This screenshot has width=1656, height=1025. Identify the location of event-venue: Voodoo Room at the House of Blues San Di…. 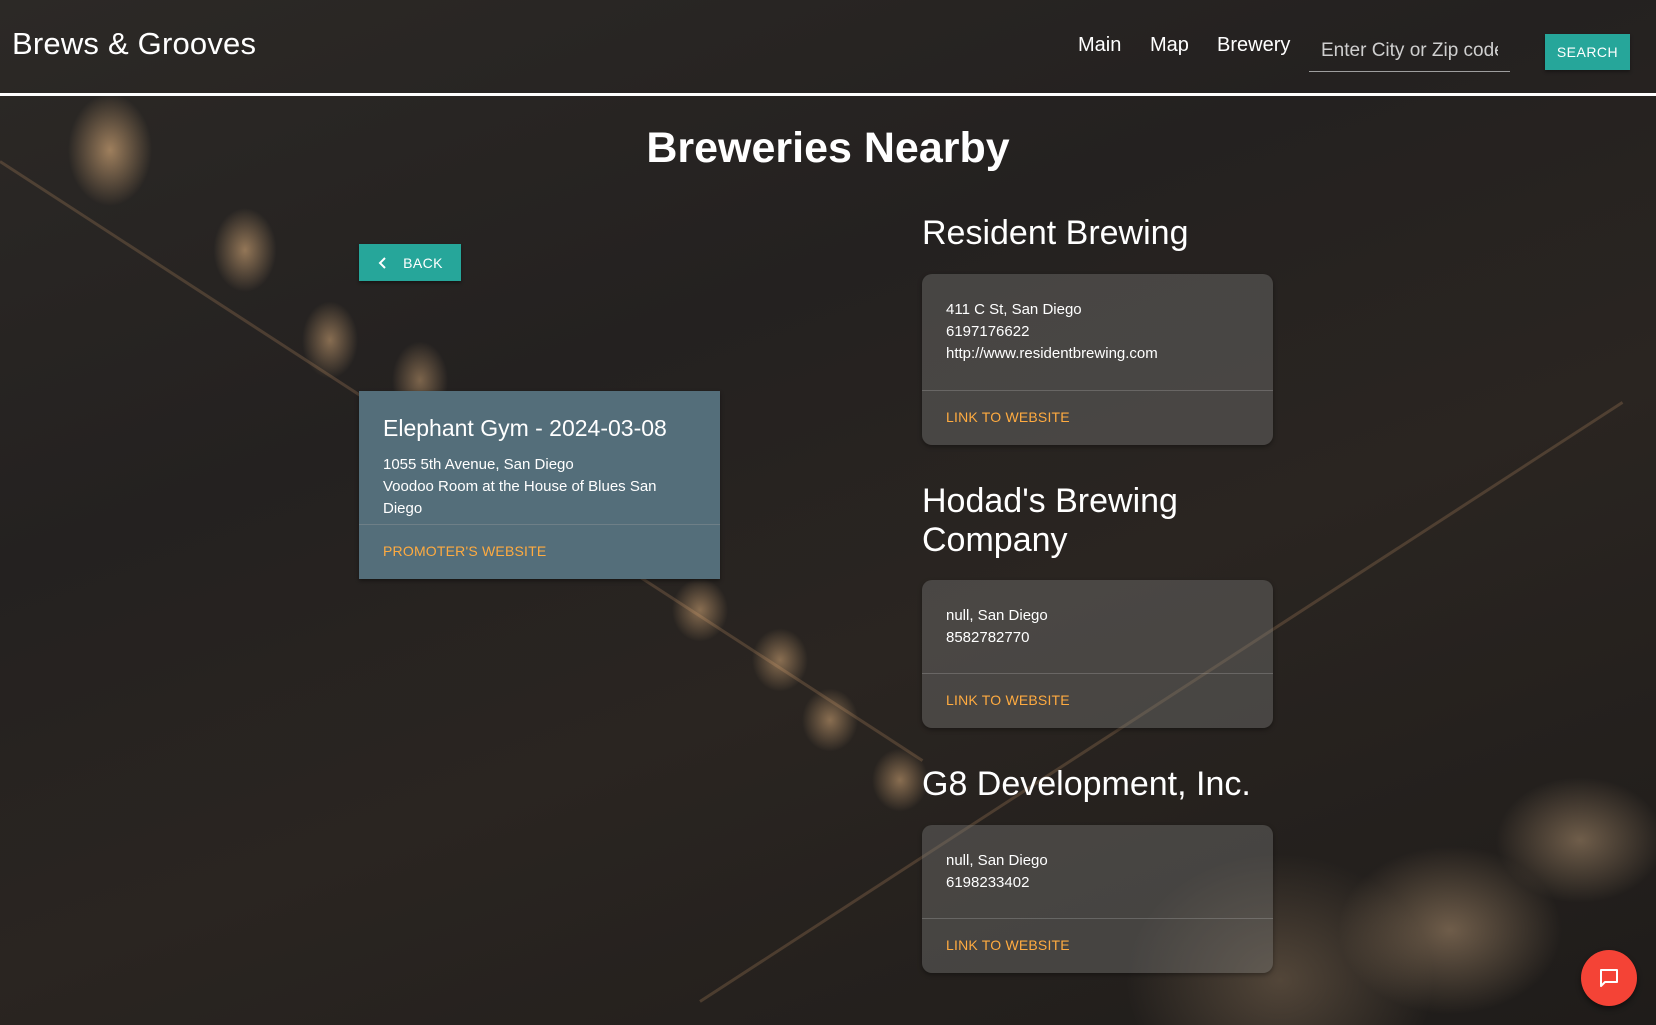
(520, 497).